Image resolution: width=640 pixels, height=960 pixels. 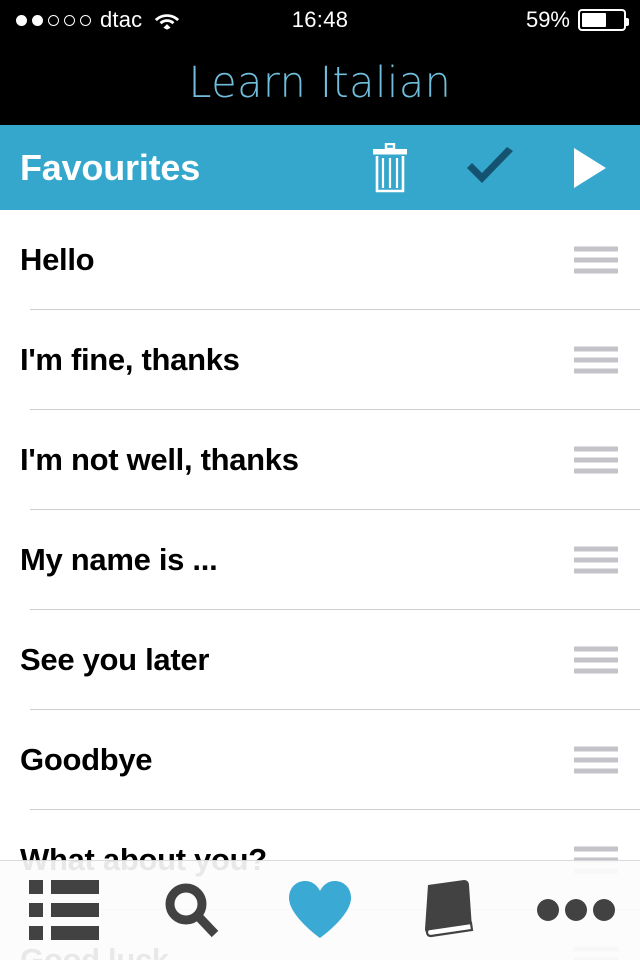 What do you see at coordinates (603, 20) in the screenshot?
I see `battery-icon` at bounding box center [603, 20].